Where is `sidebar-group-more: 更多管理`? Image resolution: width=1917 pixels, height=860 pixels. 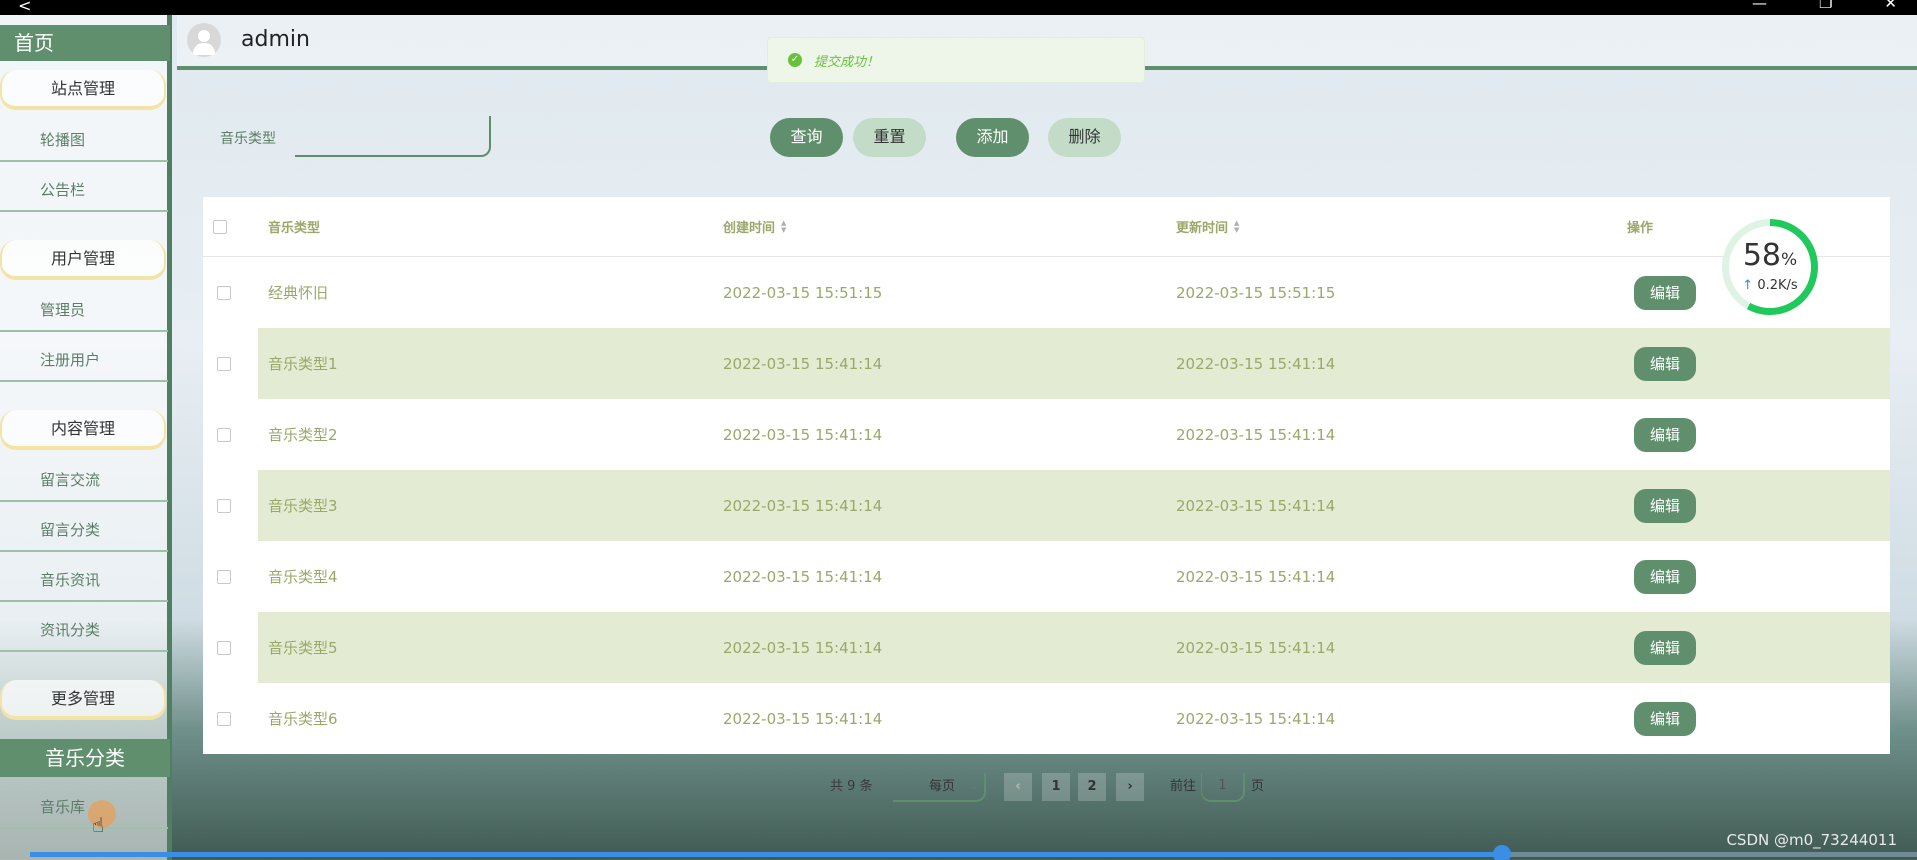 sidebar-group-more: 更多管理 is located at coordinates (83, 700).